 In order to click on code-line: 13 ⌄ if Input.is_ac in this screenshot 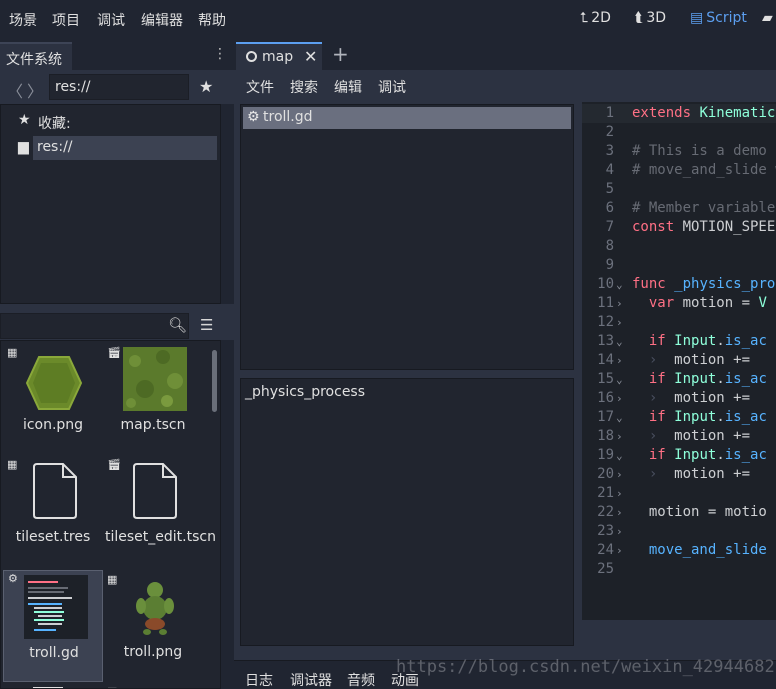, I will do `click(679, 341)`.